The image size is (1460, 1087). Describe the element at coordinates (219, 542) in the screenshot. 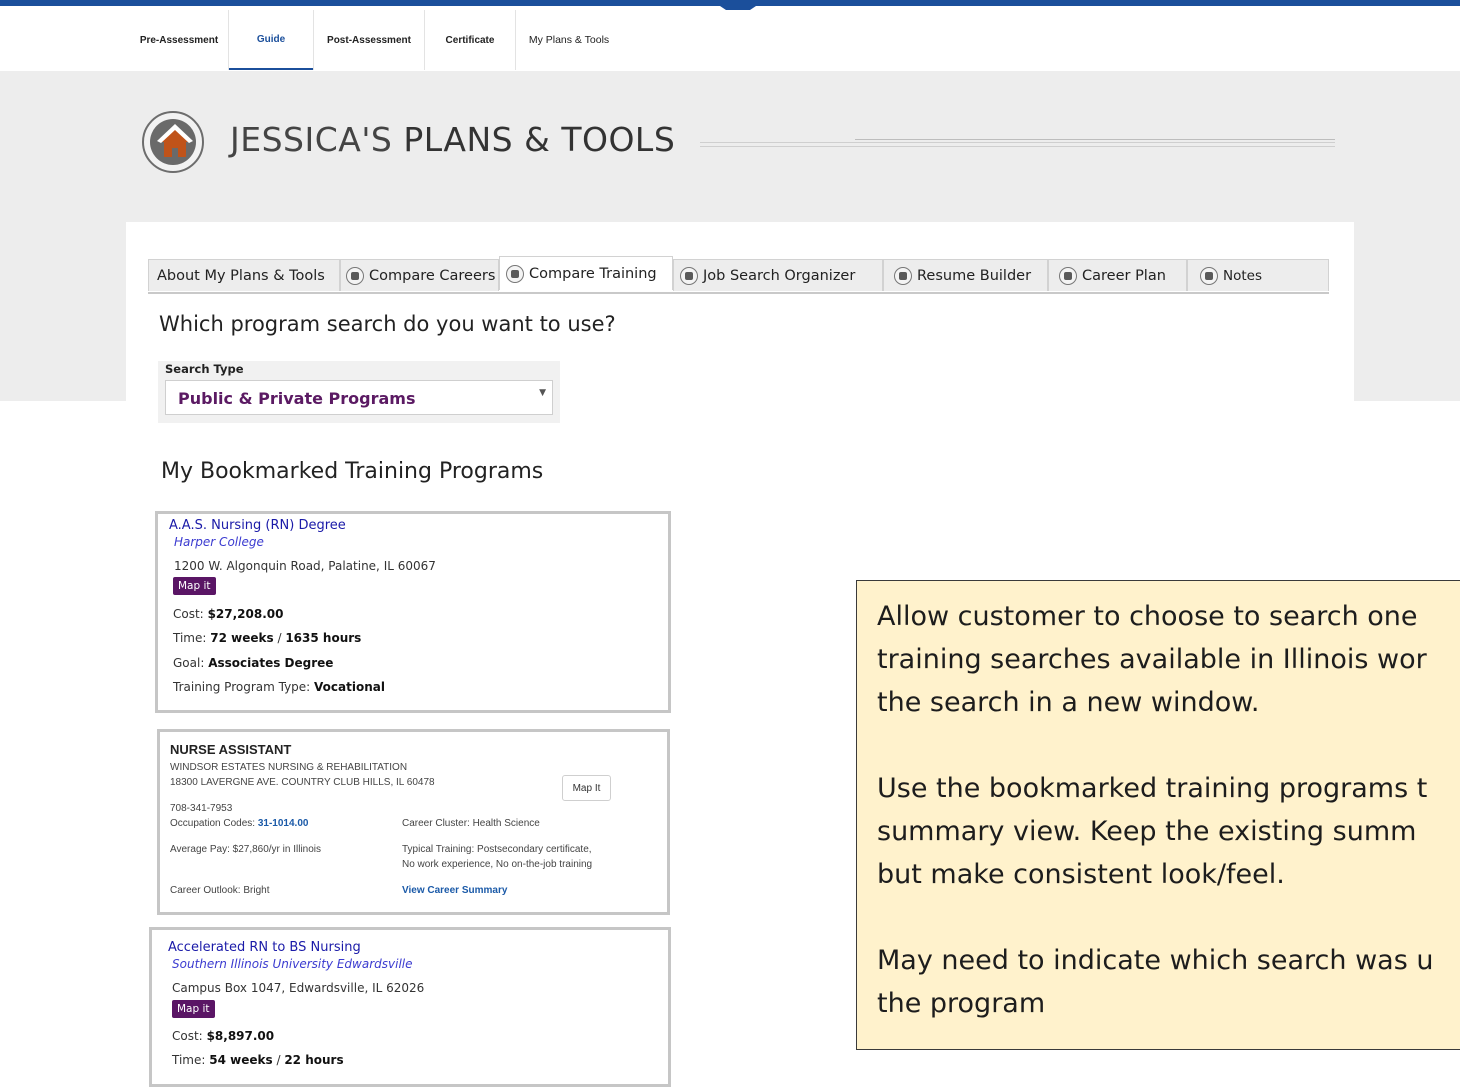

I see `school-link: Harper College` at that location.